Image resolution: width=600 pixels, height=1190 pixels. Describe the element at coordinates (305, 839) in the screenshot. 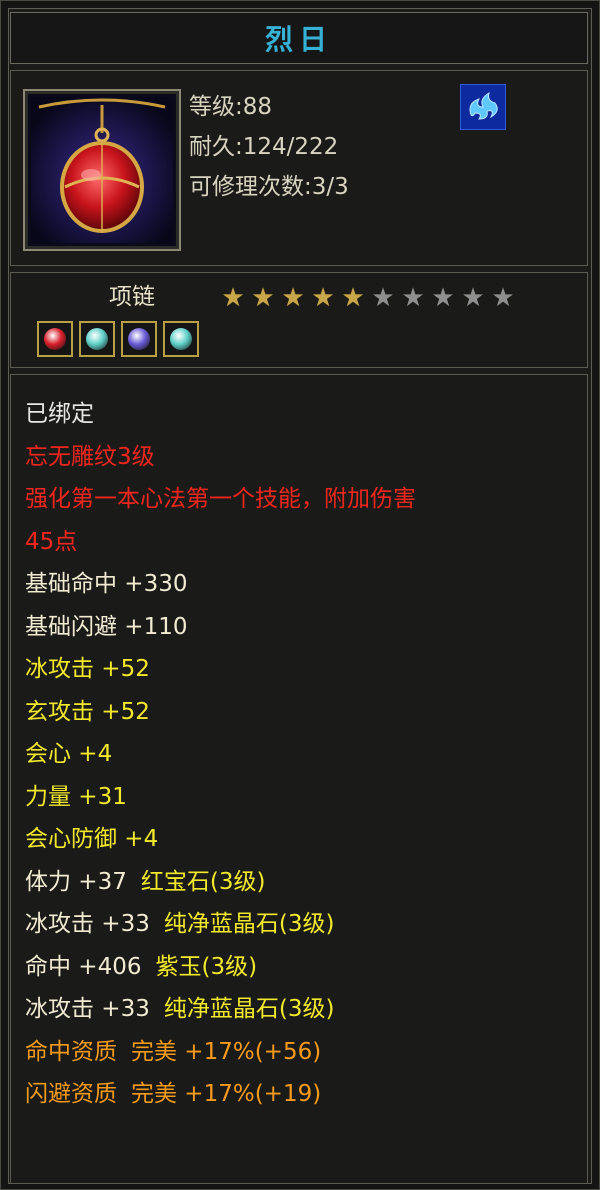

I see `attribute-line: 会心防御 +4` at that location.